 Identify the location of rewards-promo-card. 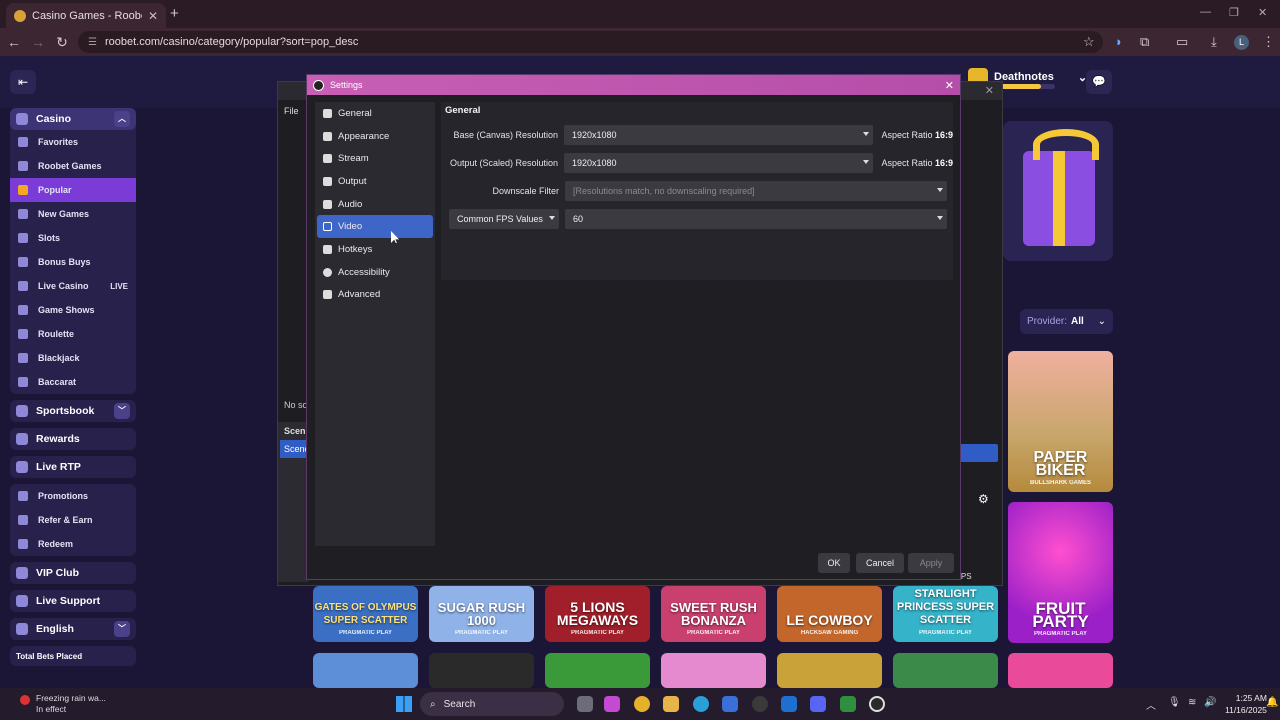
(1058, 191).